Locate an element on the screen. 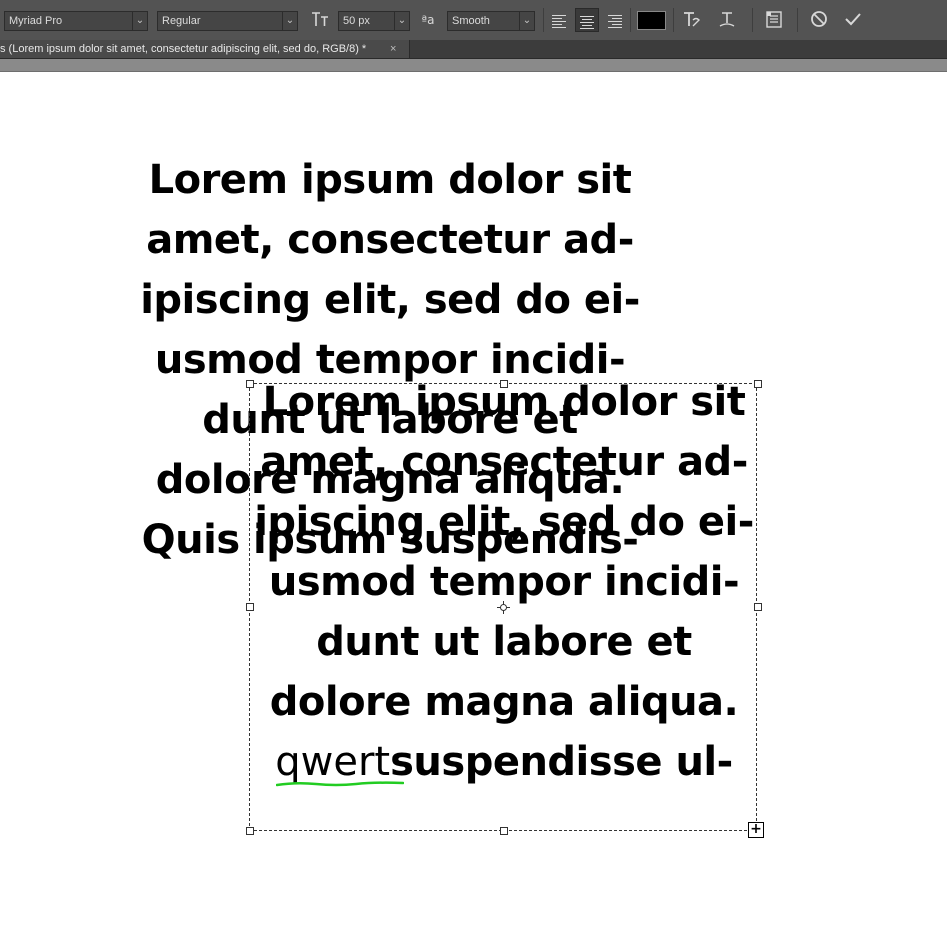 The image size is (947, 938). align-right-icon is located at coordinates (613, 21).